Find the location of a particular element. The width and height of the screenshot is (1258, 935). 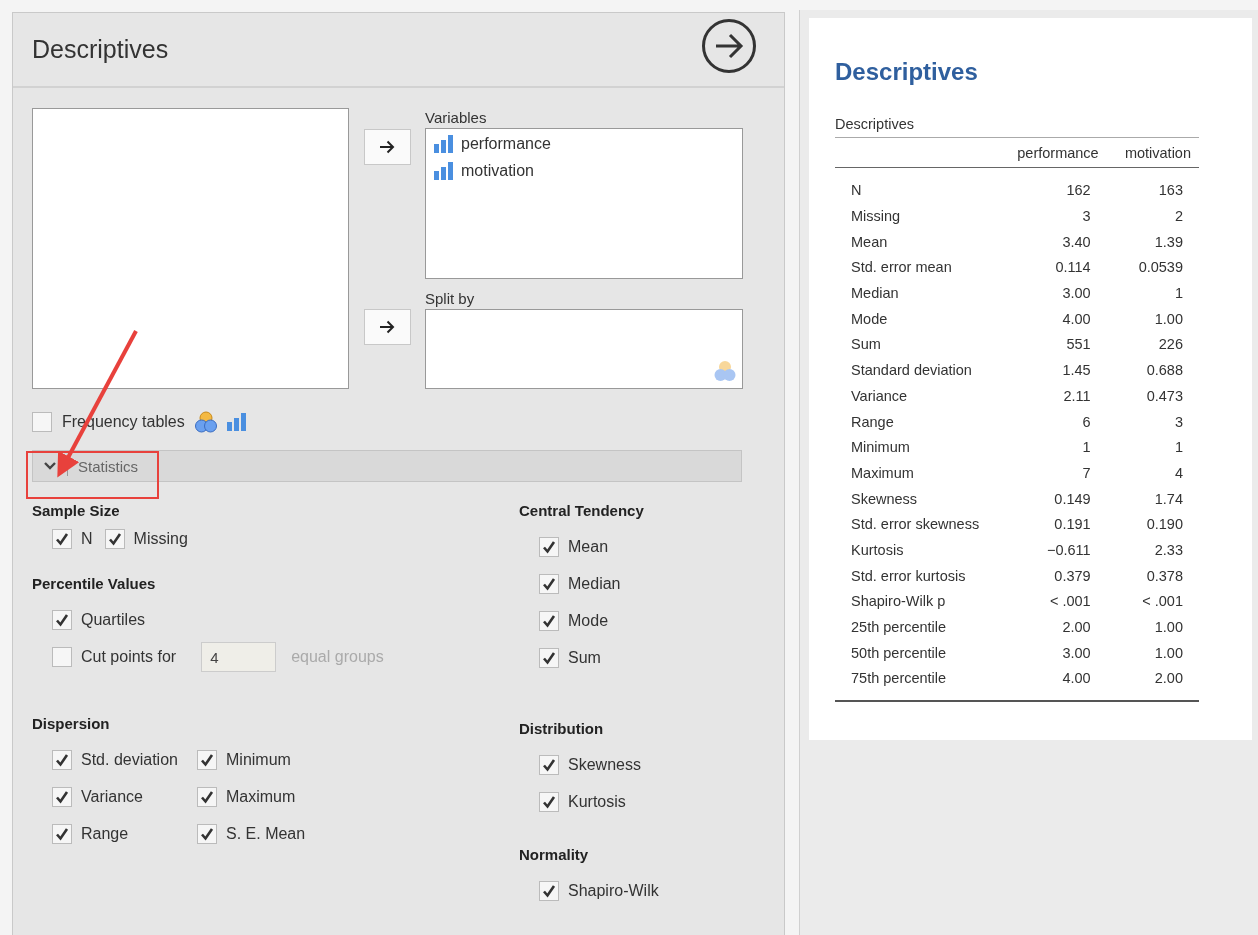

table-cell-text: 1.45 is located at coordinates (1076, 371).